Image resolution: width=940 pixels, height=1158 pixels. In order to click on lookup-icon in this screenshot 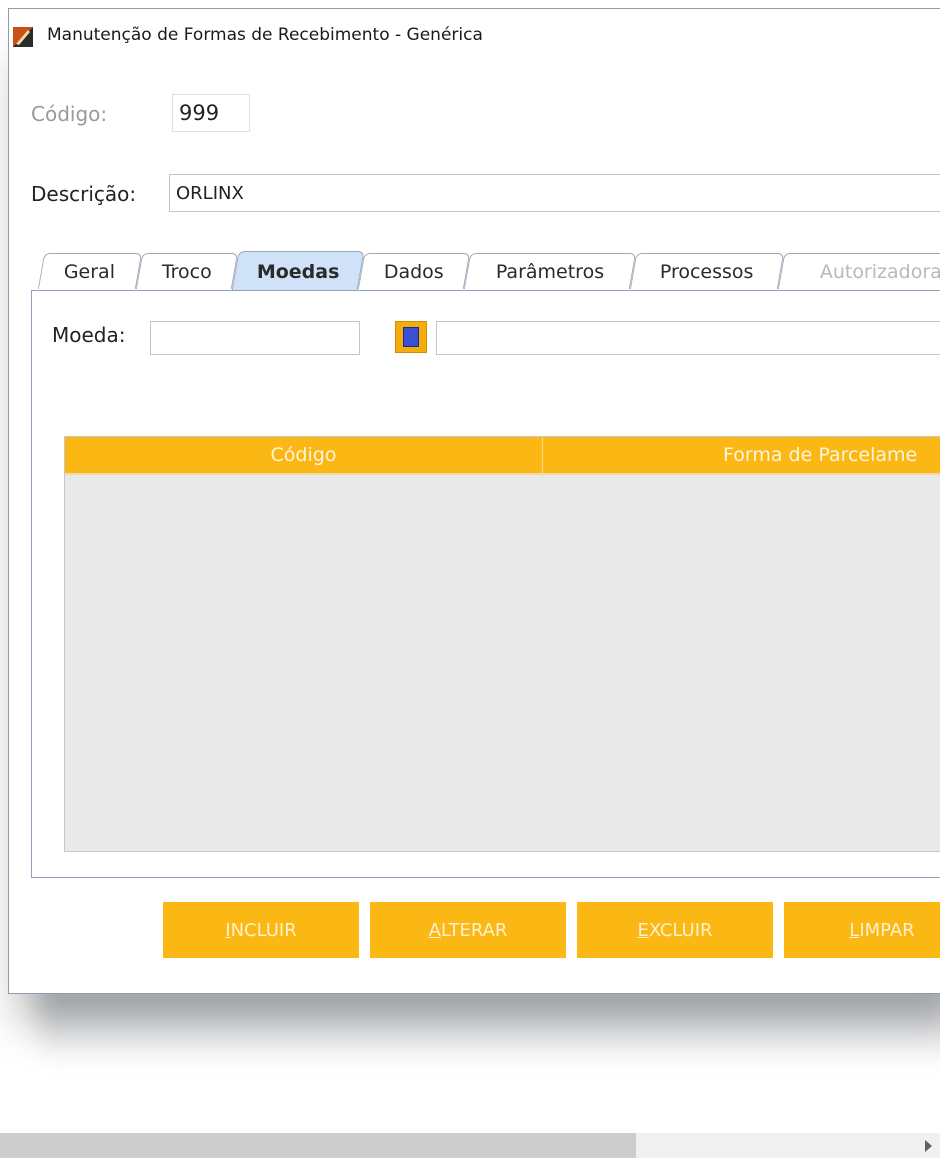, I will do `click(411, 337)`.